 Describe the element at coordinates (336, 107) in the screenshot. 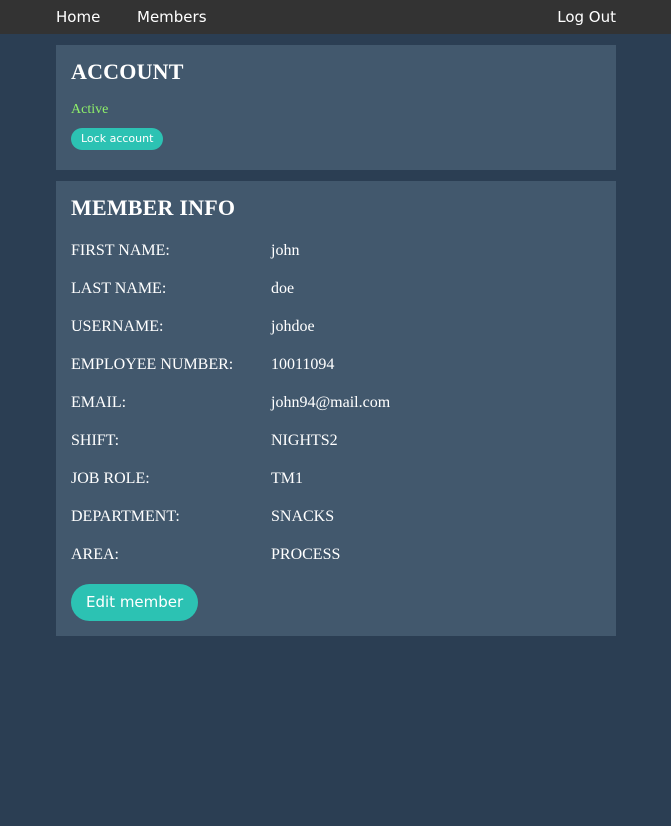

I see `account-panel: ACCOUNT Active Lock account` at that location.